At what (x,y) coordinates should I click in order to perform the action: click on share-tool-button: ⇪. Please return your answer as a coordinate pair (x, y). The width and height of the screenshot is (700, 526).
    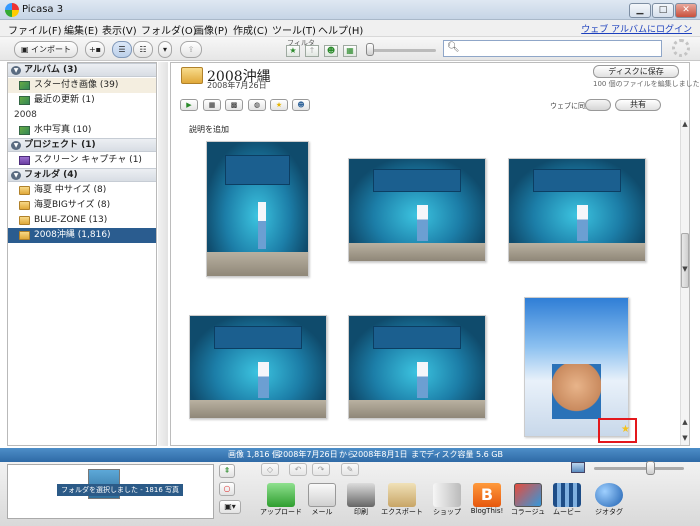
    Looking at the image, I should click on (191, 49).